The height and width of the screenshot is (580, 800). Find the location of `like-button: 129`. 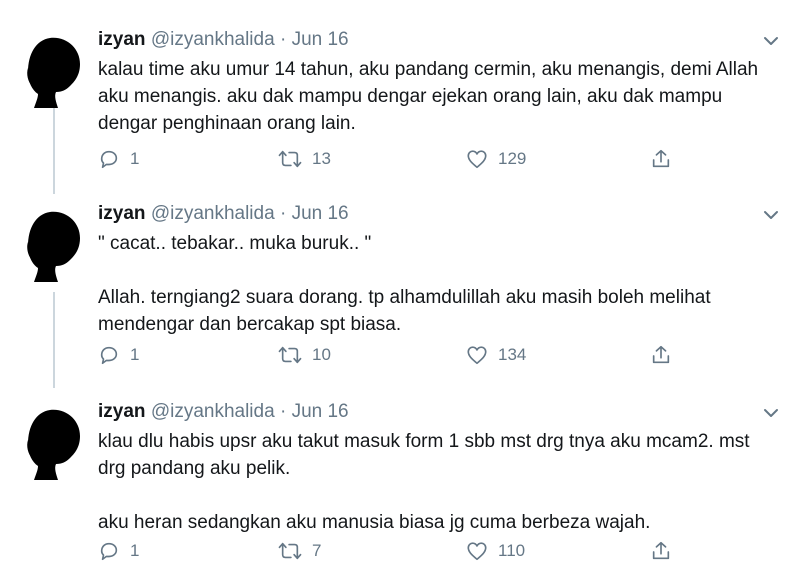

like-button: 129 is located at coordinates (496, 159).